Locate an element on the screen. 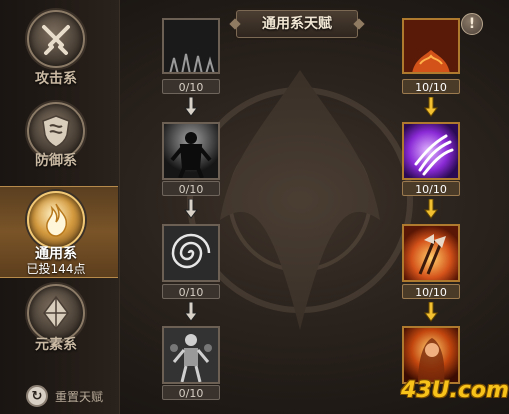 This screenshot has width=509, height=414. invested-points-text: 已投144点 is located at coordinates (56, 269).